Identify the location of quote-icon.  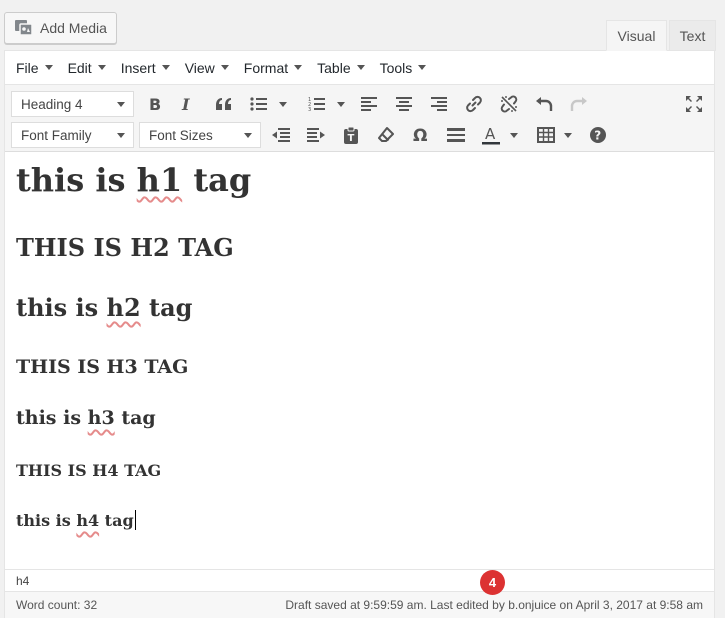
(223, 104).